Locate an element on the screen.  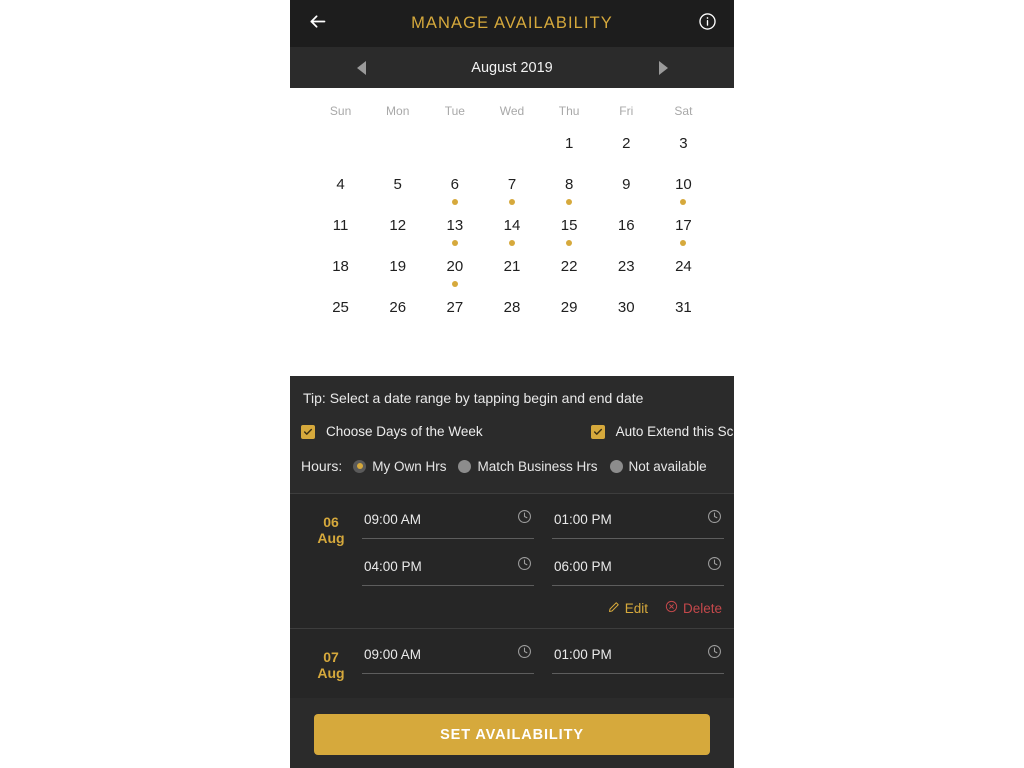
checkbox-label: Auto Extend this Schedule is located at coordinates (674, 431).